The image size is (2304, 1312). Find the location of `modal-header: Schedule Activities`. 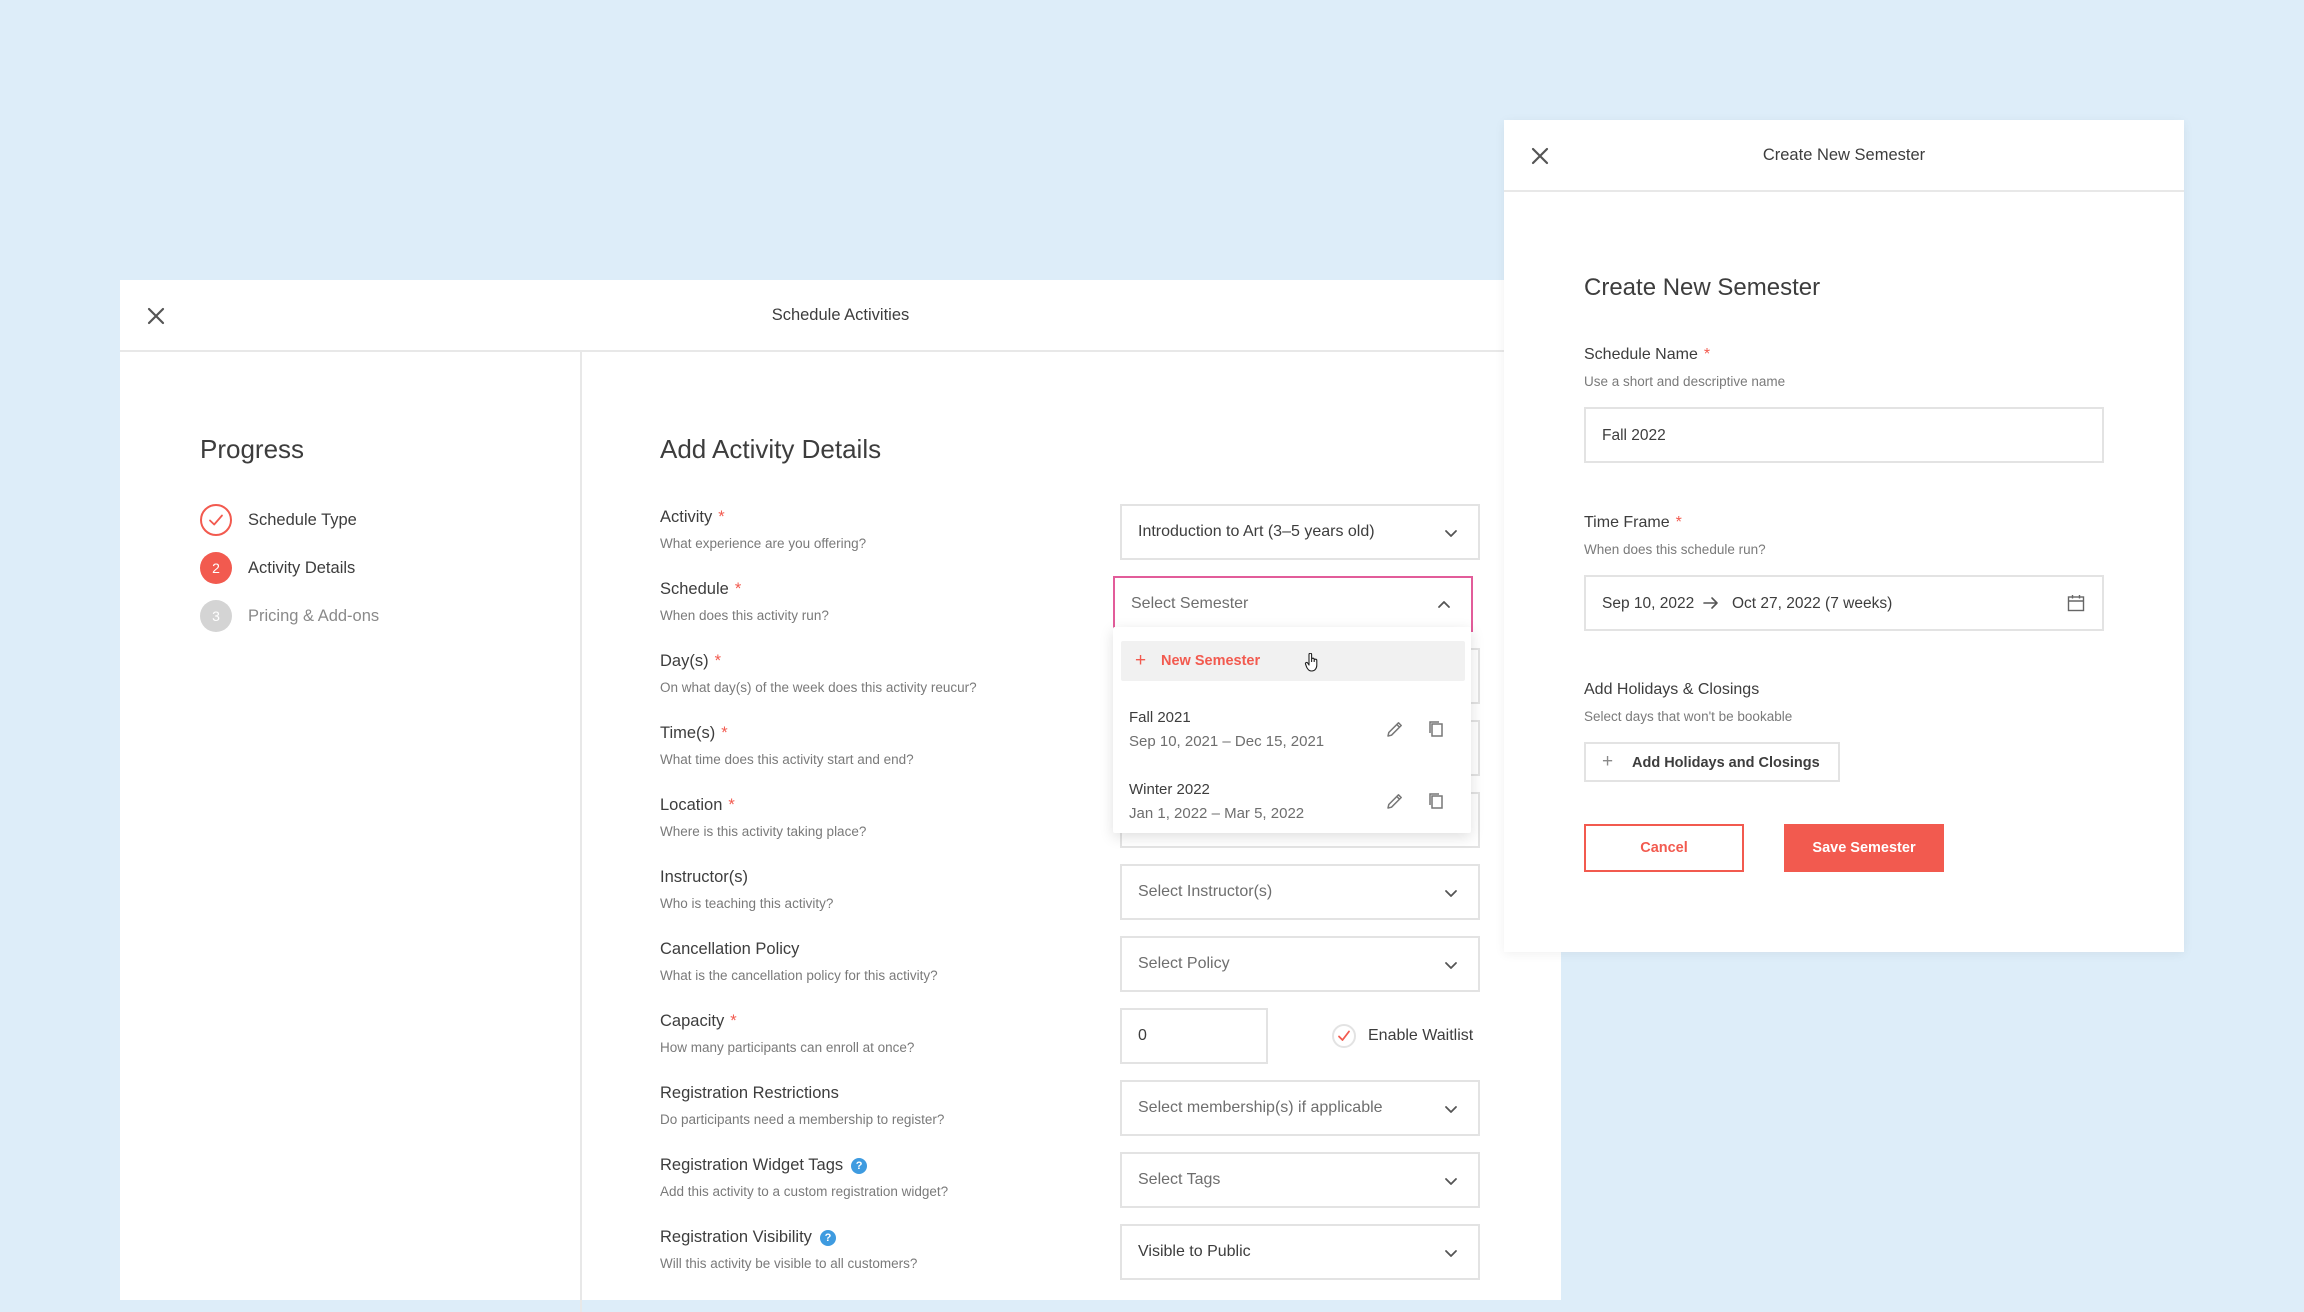

modal-header: Schedule Activities is located at coordinates (840, 316).